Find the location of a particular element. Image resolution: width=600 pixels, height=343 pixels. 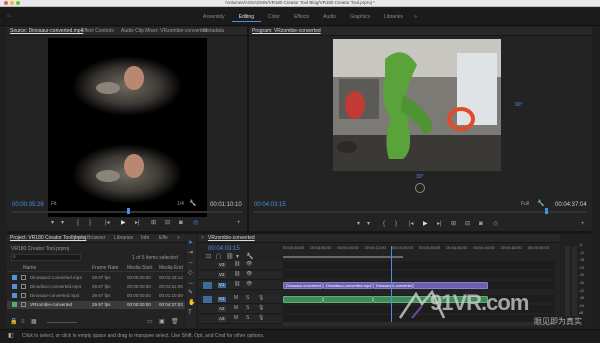

tab-effect-controls: Effect Controls is located at coordinates (97, 31).